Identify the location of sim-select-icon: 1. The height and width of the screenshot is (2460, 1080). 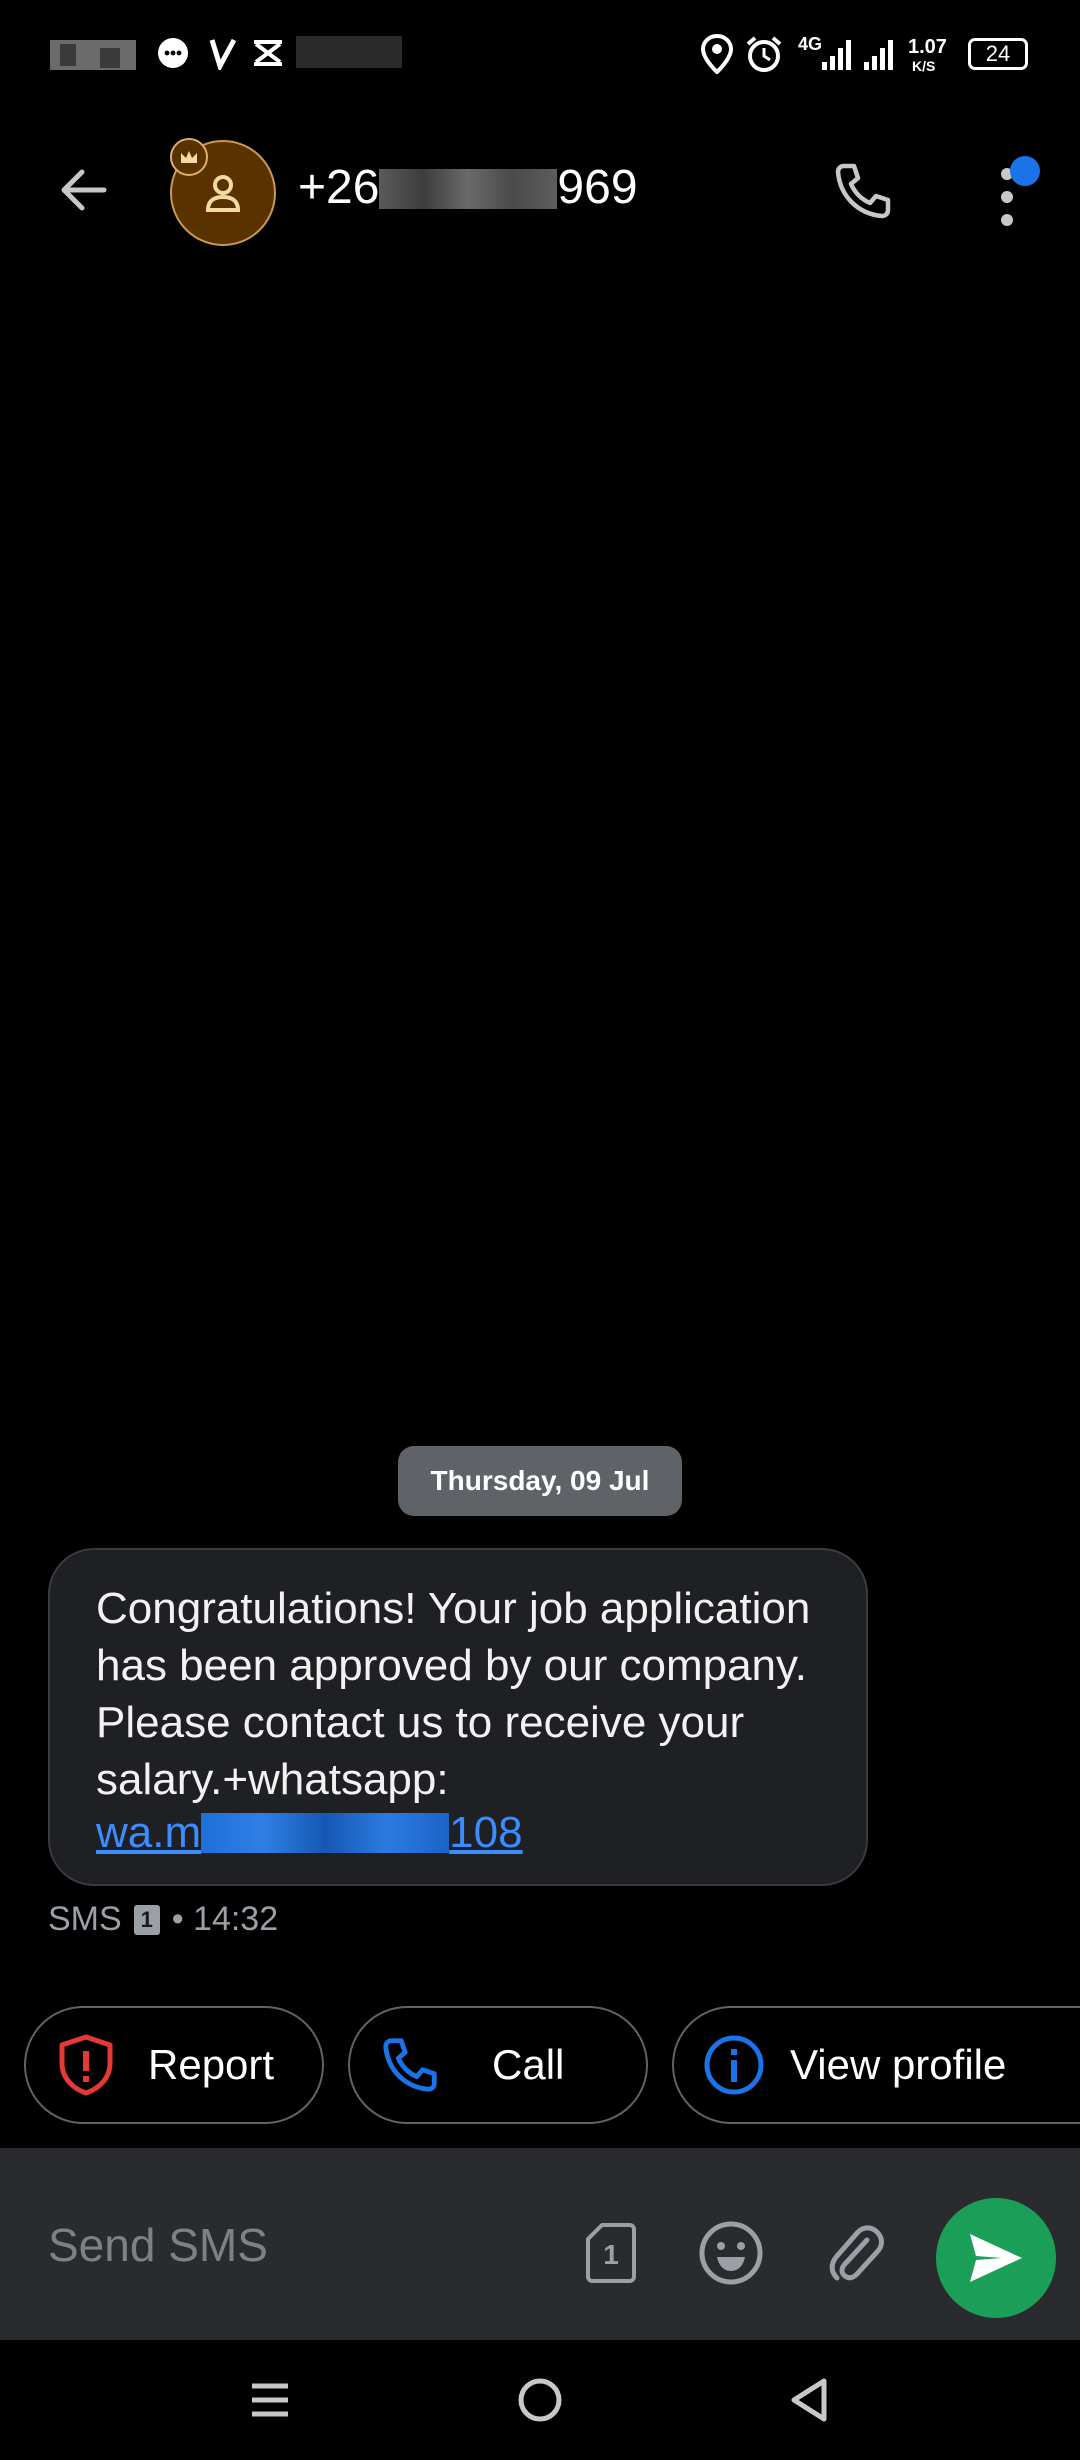
(611, 2253).